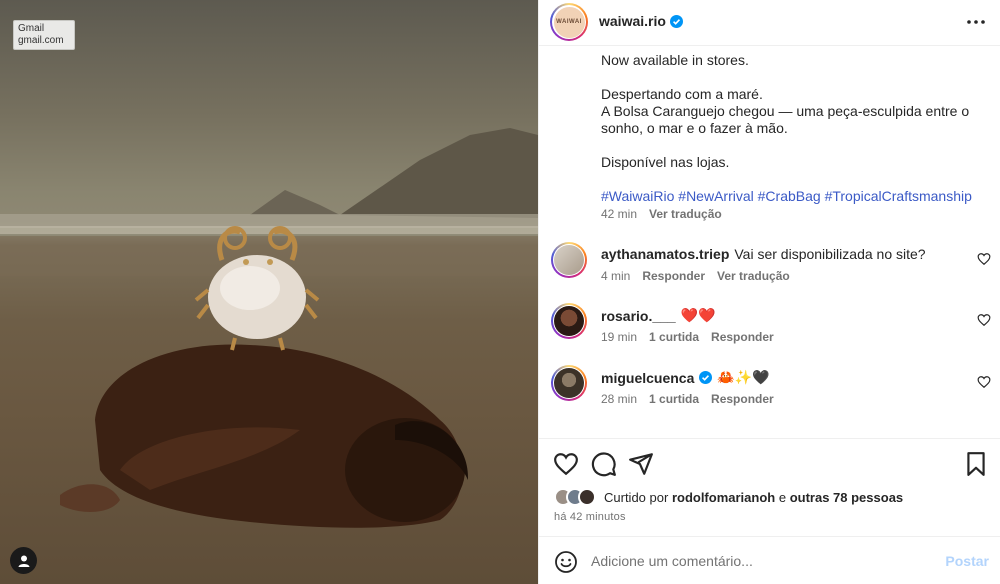  Describe the element at coordinates (694, 128) in the screenshot. I see `caption-line: sonho, o mar e o fazer à mão.` at that location.